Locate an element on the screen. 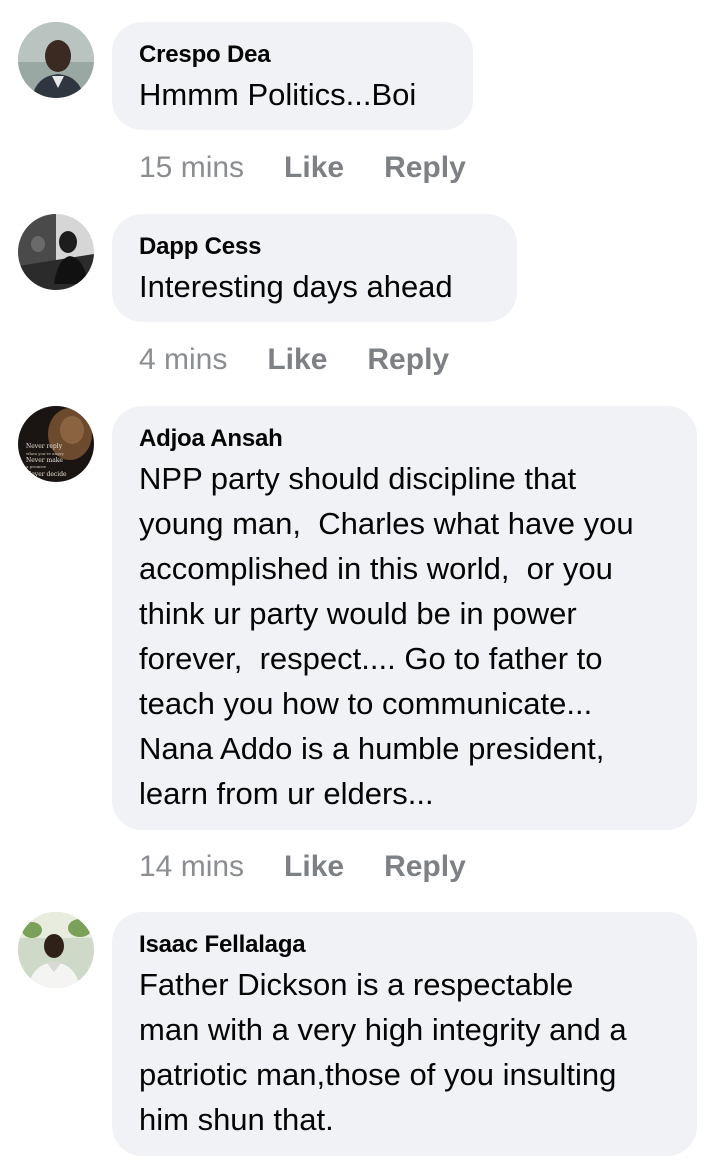 Image resolution: width=720 pixels, height=1168 pixels. comment-text: Interesting days ahead is located at coordinates (296, 286).